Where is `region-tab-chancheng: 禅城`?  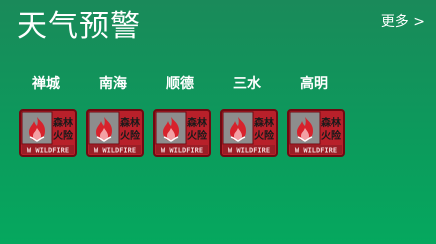 region-tab-chancheng: 禅城 is located at coordinates (46, 84).